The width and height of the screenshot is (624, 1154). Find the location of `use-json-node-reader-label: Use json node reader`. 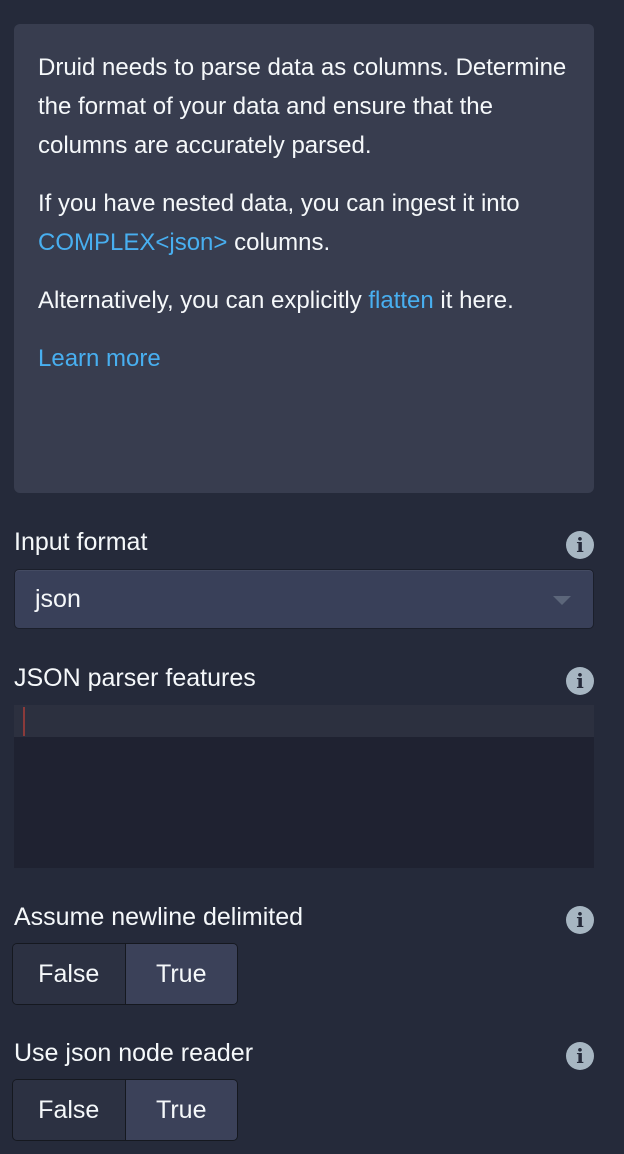

use-json-node-reader-label: Use json node reader is located at coordinates (134, 1053).